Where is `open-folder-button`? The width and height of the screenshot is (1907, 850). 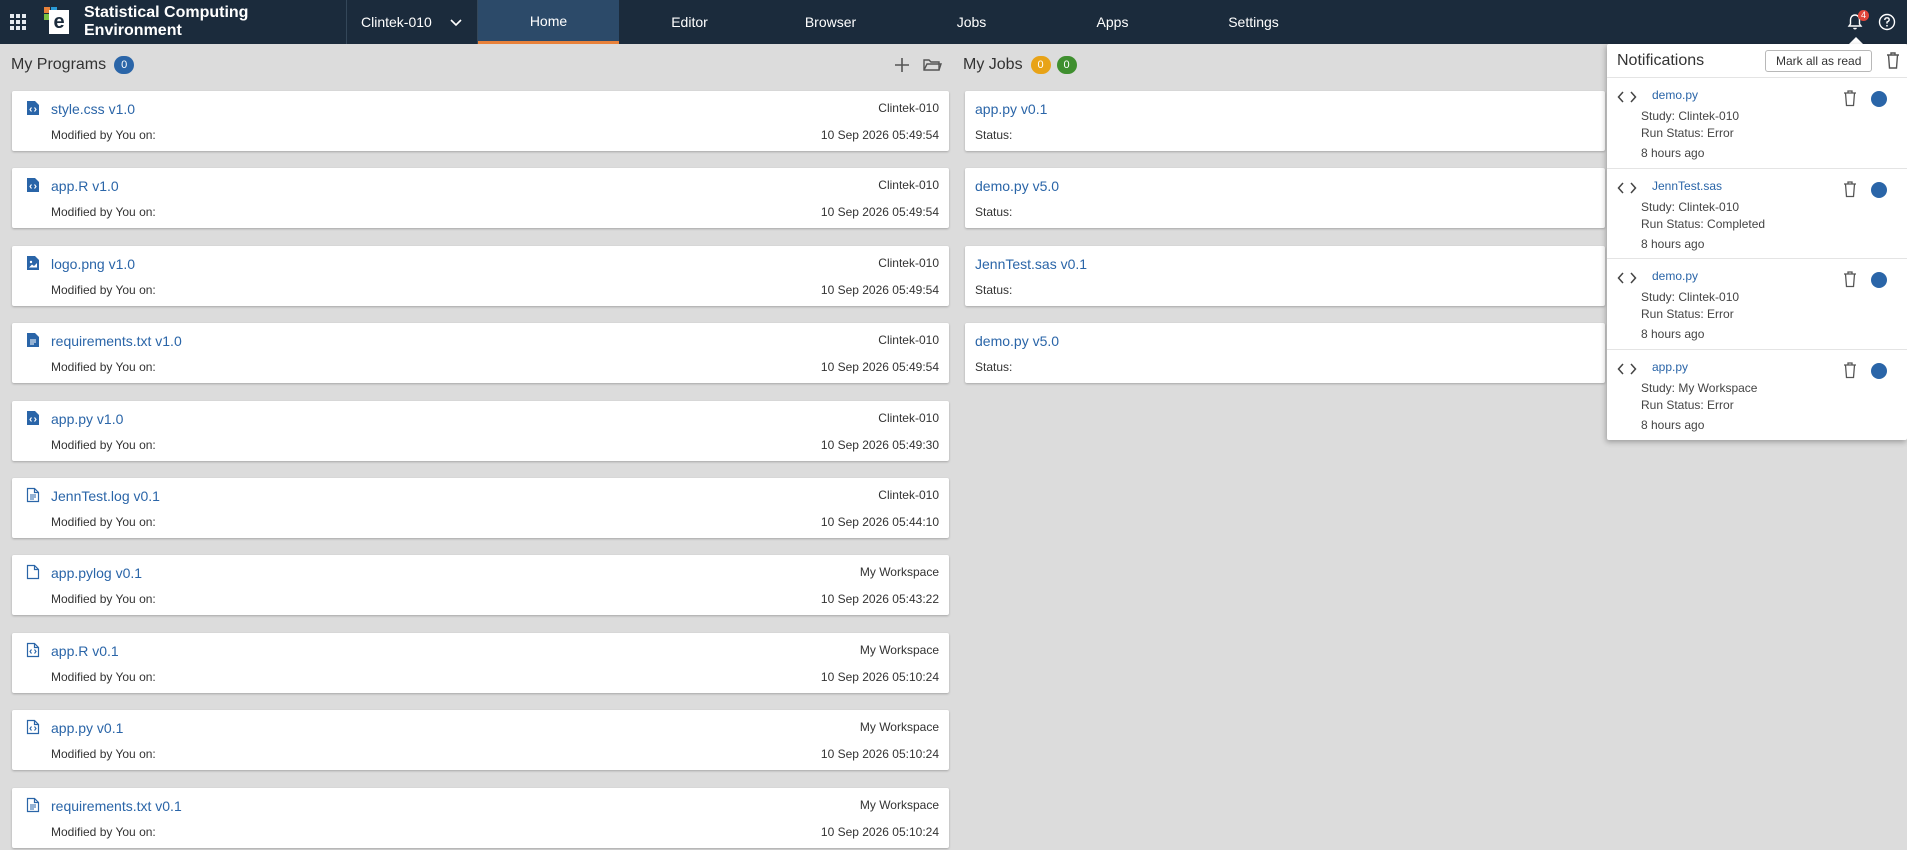 open-folder-button is located at coordinates (932, 65).